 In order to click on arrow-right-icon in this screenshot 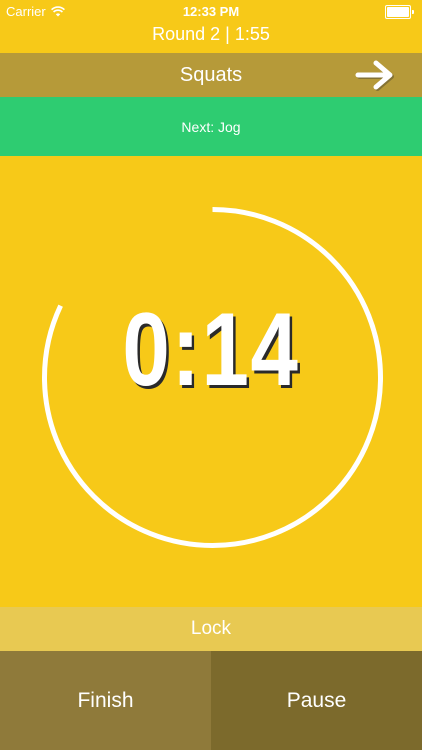, I will do `click(376, 75)`.